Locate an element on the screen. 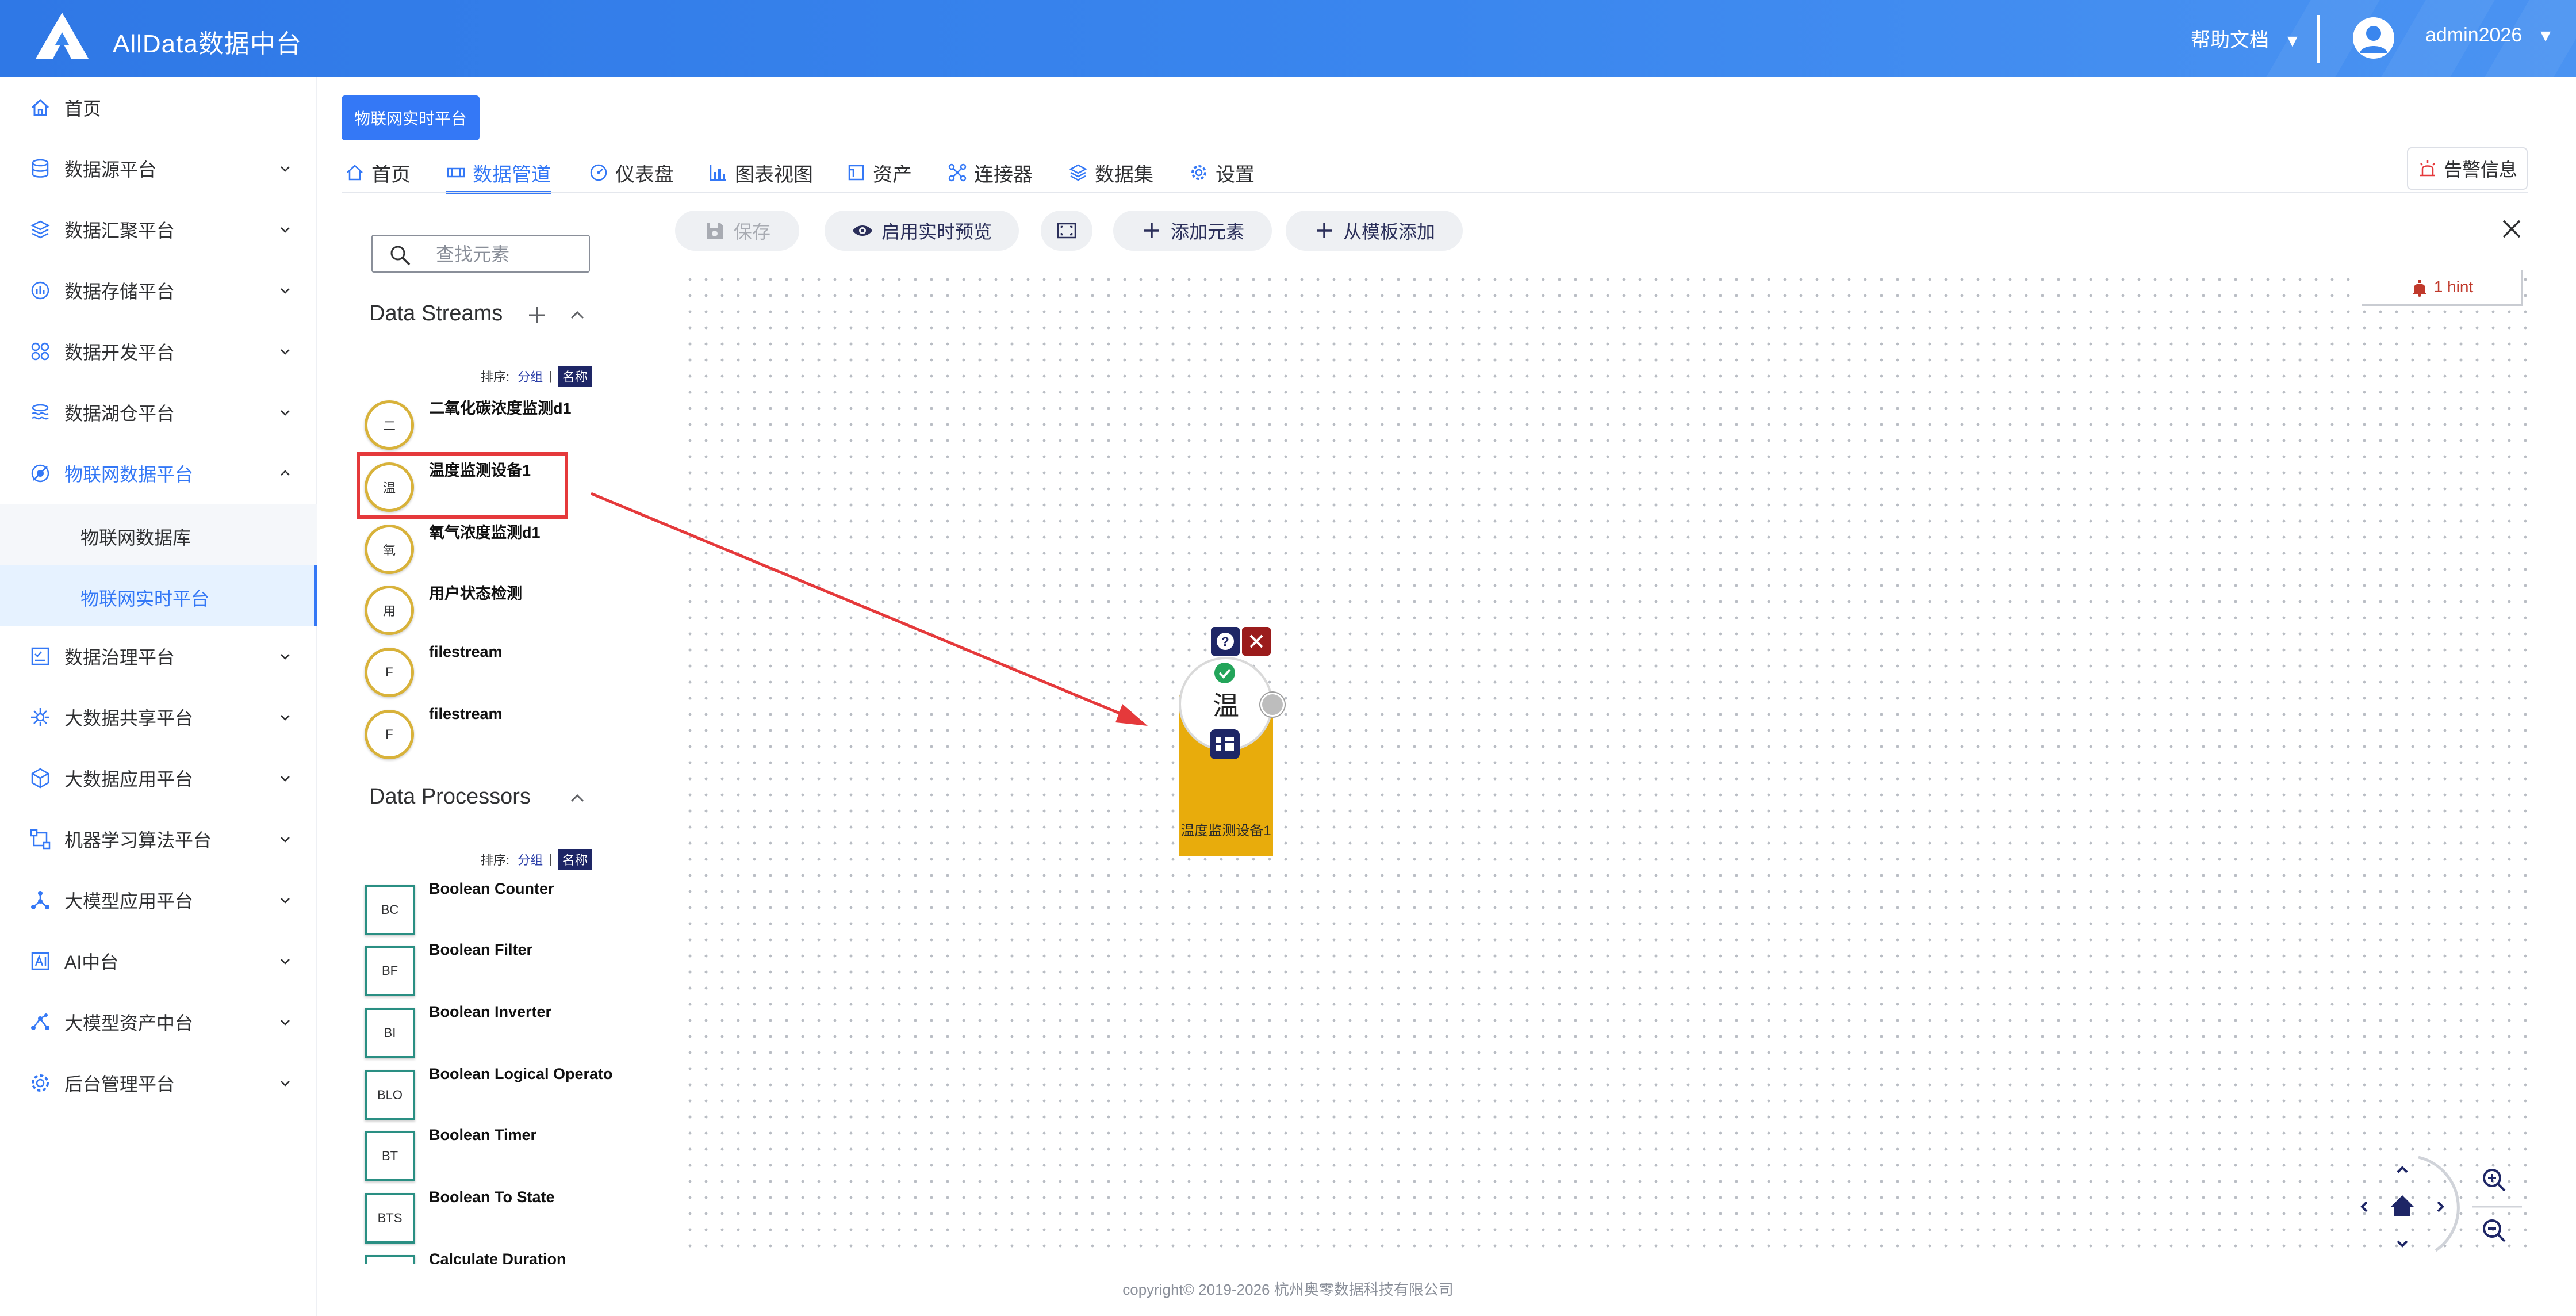 The image size is (2576, 1316). pan-down-icon is located at coordinates (2402, 1244).